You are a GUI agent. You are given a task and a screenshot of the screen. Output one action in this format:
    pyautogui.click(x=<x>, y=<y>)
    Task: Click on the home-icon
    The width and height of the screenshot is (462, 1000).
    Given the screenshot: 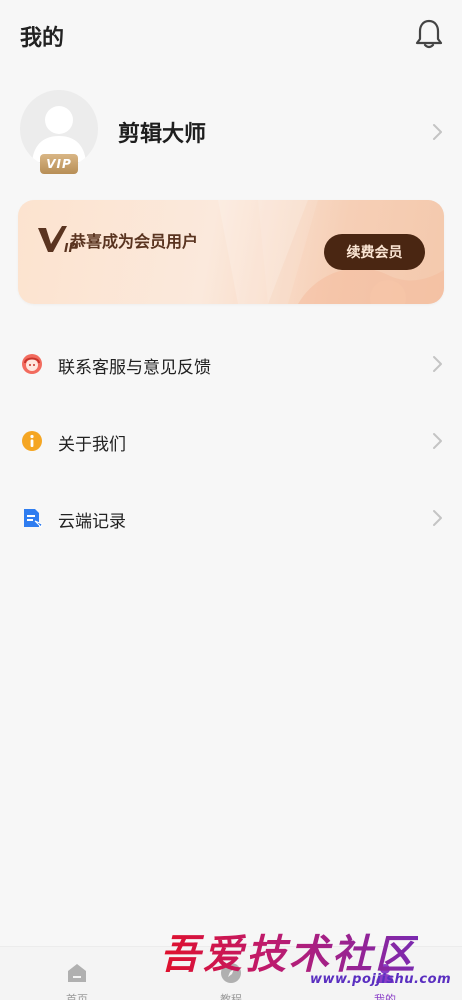 What is the action you would take?
    pyautogui.click(x=77, y=973)
    